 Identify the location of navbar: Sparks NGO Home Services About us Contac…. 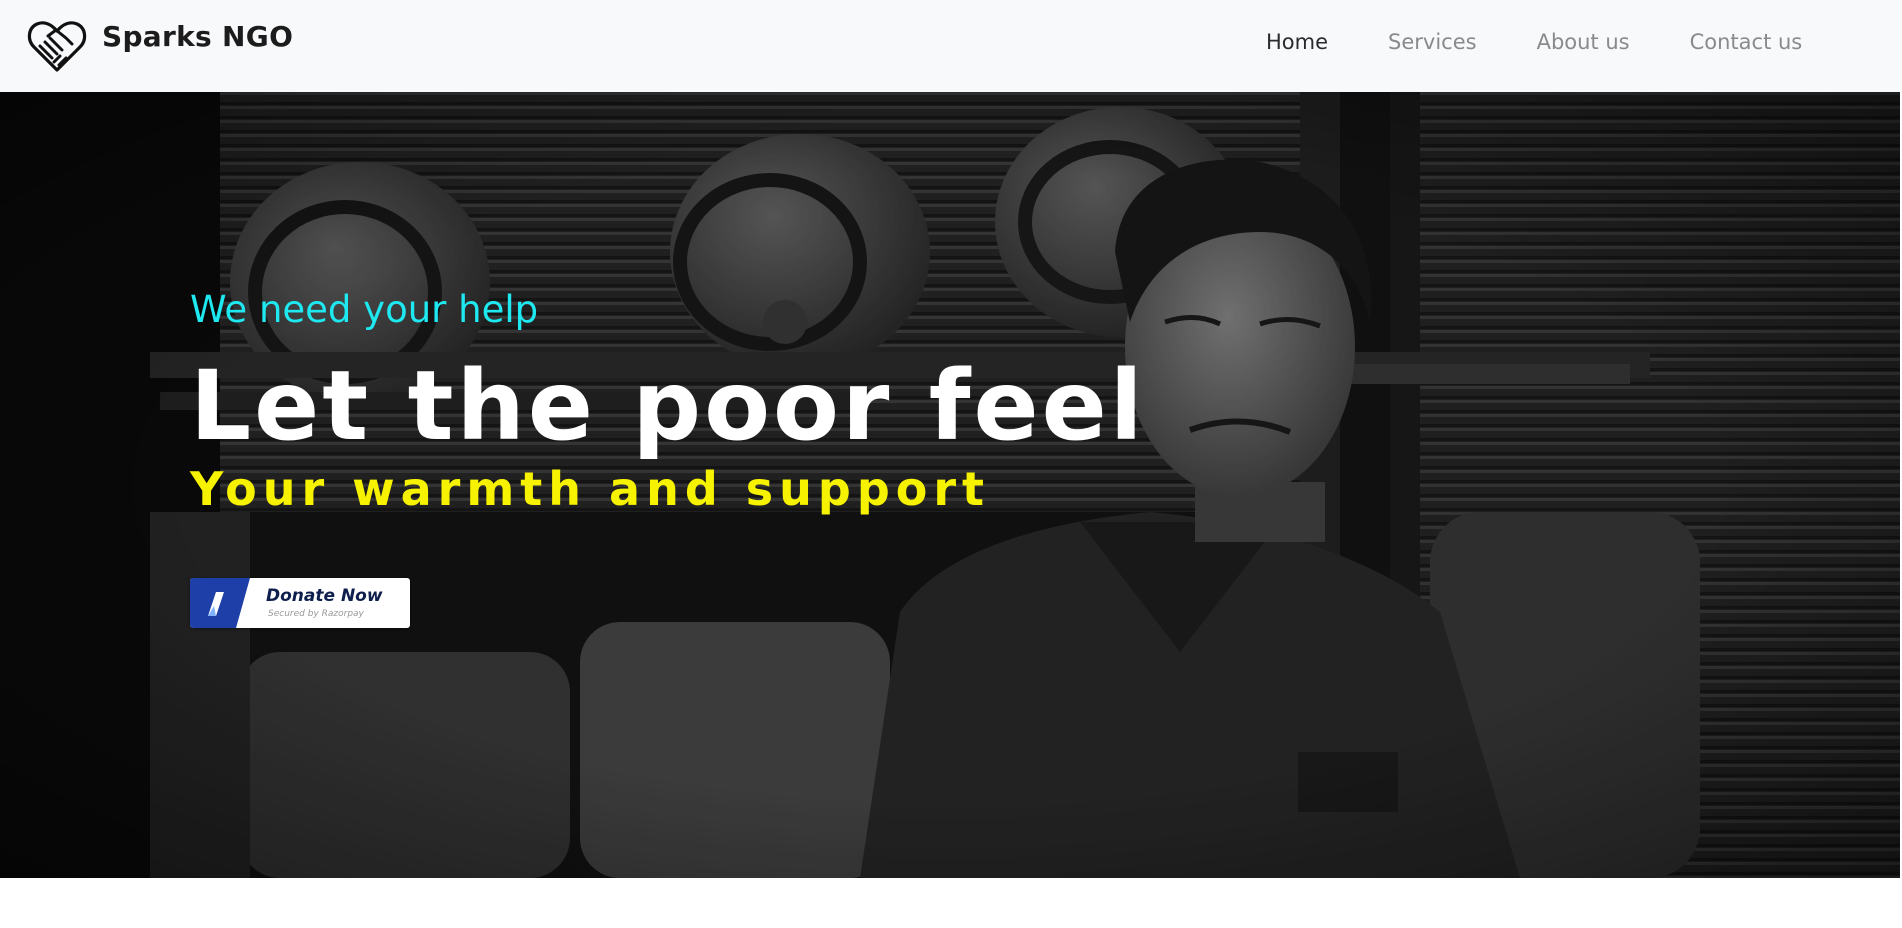
(951, 46).